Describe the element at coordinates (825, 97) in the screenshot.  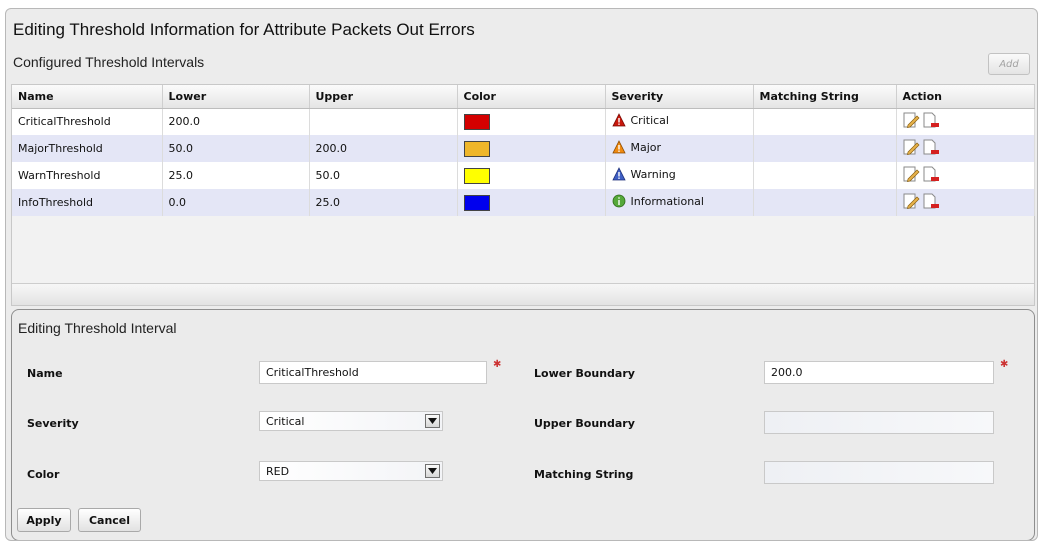
I see `column-header-matching-string: Matching String` at that location.